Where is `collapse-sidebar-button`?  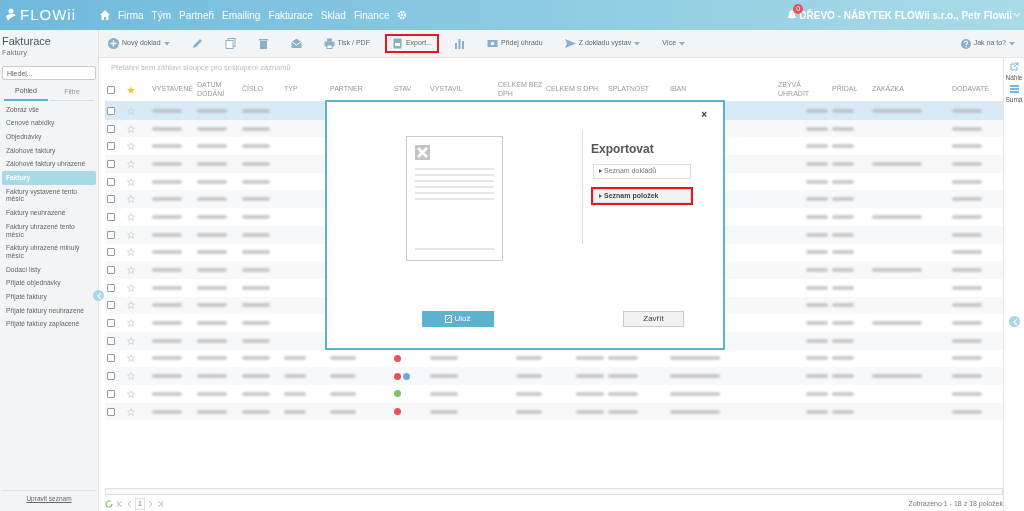 collapse-sidebar-button is located at coordinates (98, 295).